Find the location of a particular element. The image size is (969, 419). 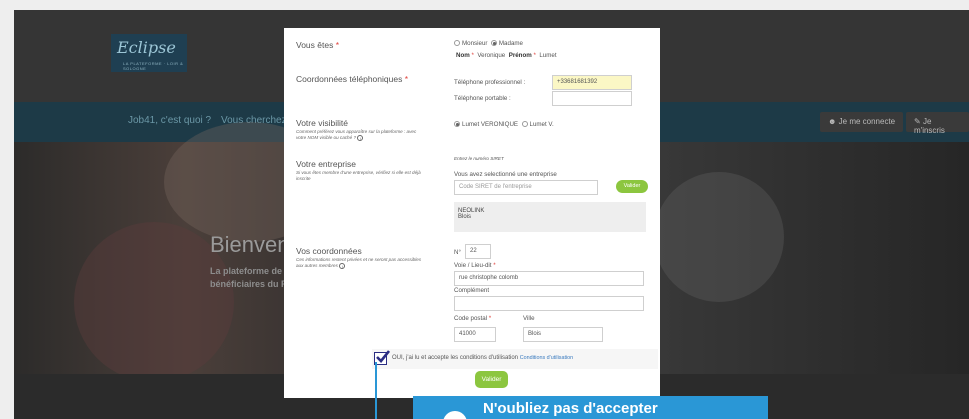

complement-label: Complément is located at coordinates (472, 290).